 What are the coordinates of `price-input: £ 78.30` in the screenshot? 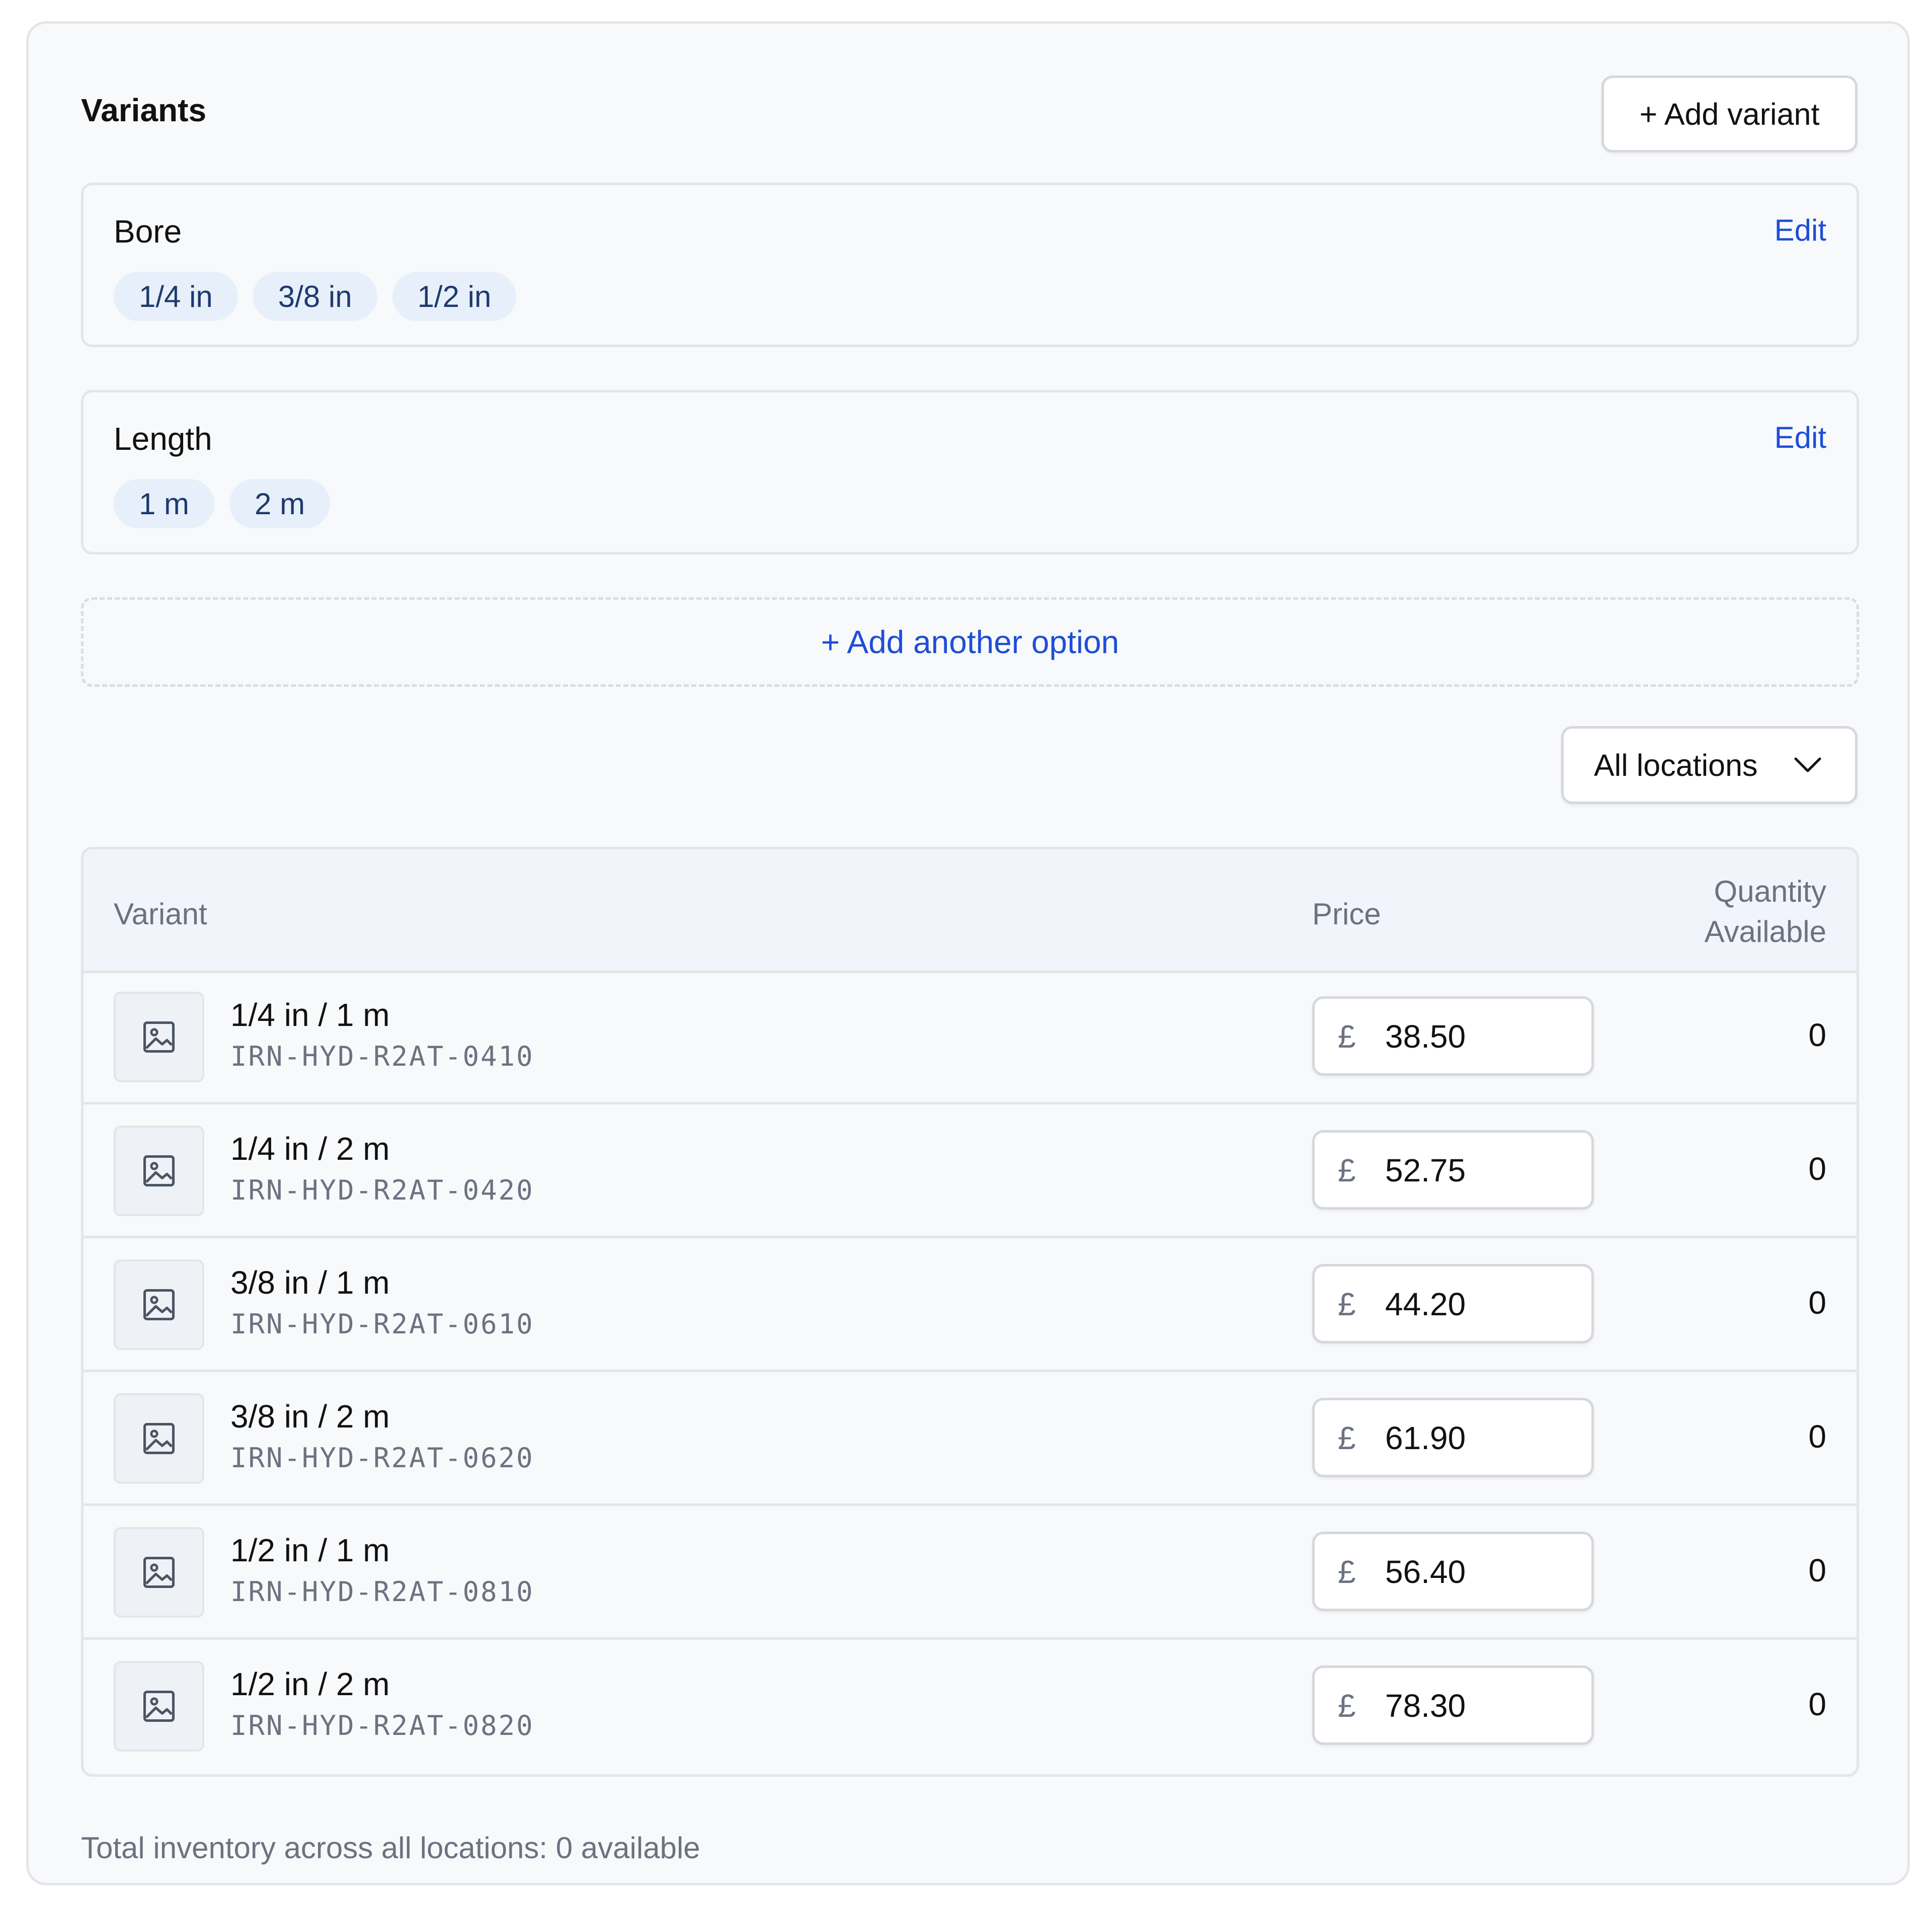 It's located at (1453, 1705).